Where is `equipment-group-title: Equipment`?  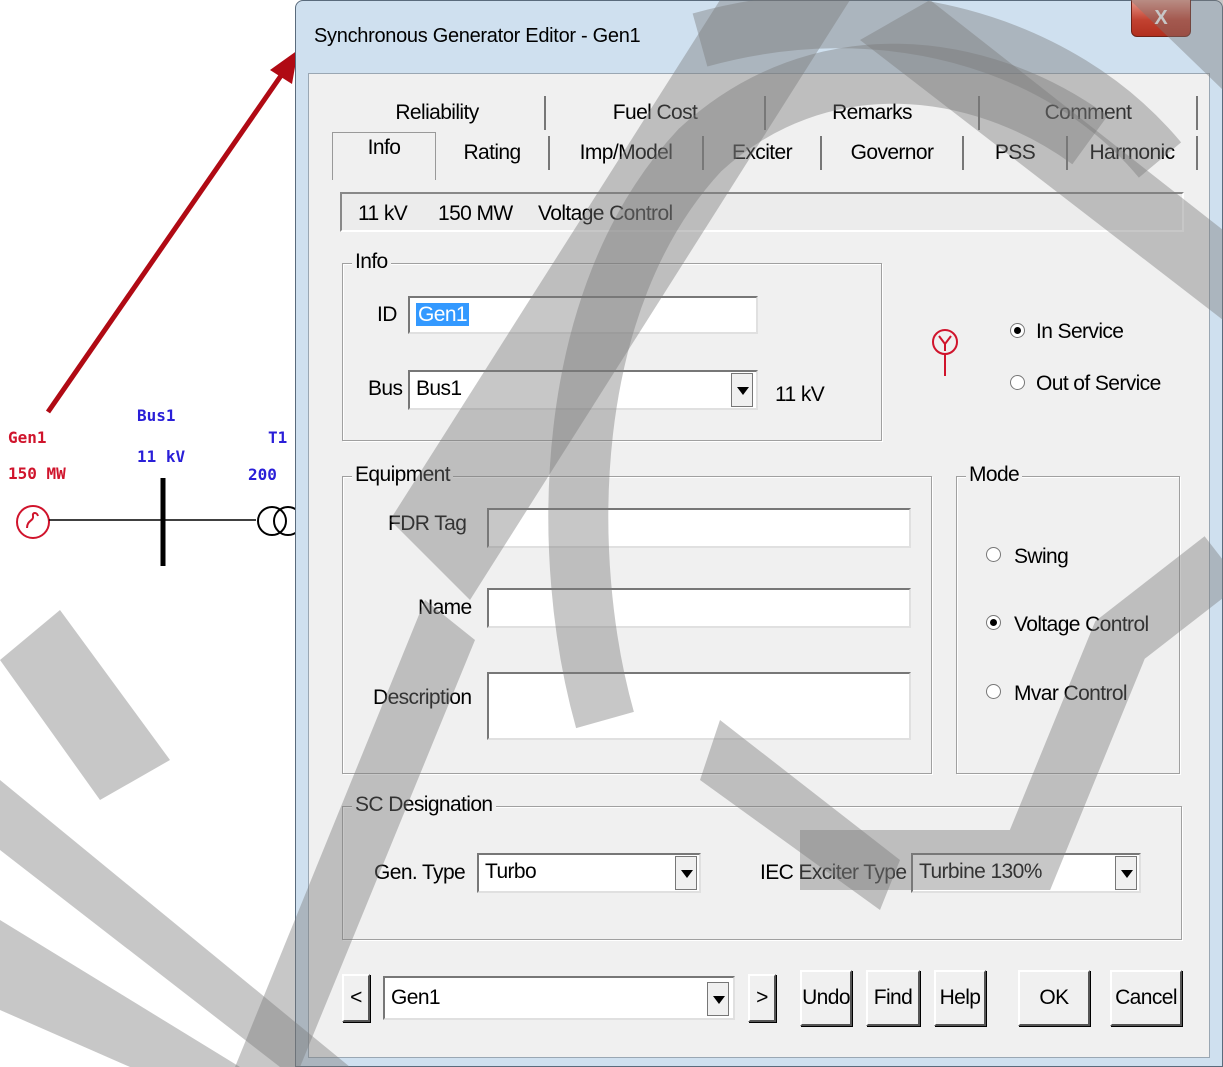
equipment-group-title: Equipment is located at coordinates (402, 475).